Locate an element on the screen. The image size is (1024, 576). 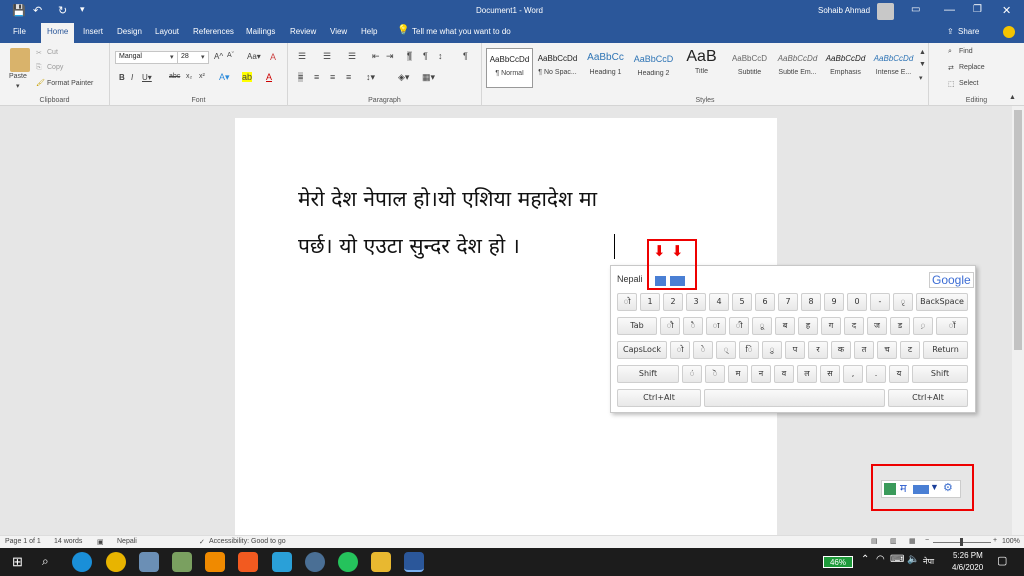
tray-chevron-icon: ⌃ is located at coordinates (865, 559).